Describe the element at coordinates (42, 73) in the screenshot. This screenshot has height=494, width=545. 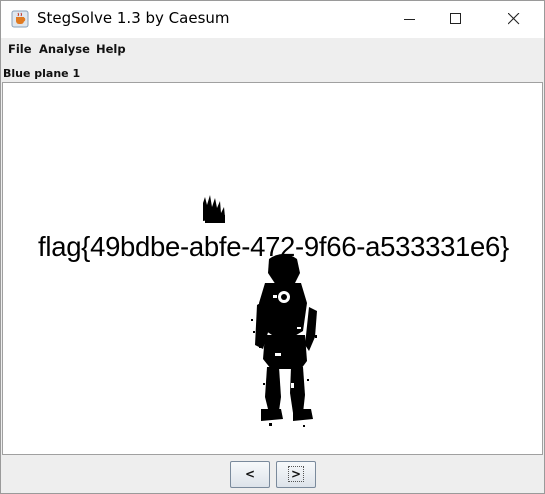
I see `plane-label: Blue plane 1` at that location.